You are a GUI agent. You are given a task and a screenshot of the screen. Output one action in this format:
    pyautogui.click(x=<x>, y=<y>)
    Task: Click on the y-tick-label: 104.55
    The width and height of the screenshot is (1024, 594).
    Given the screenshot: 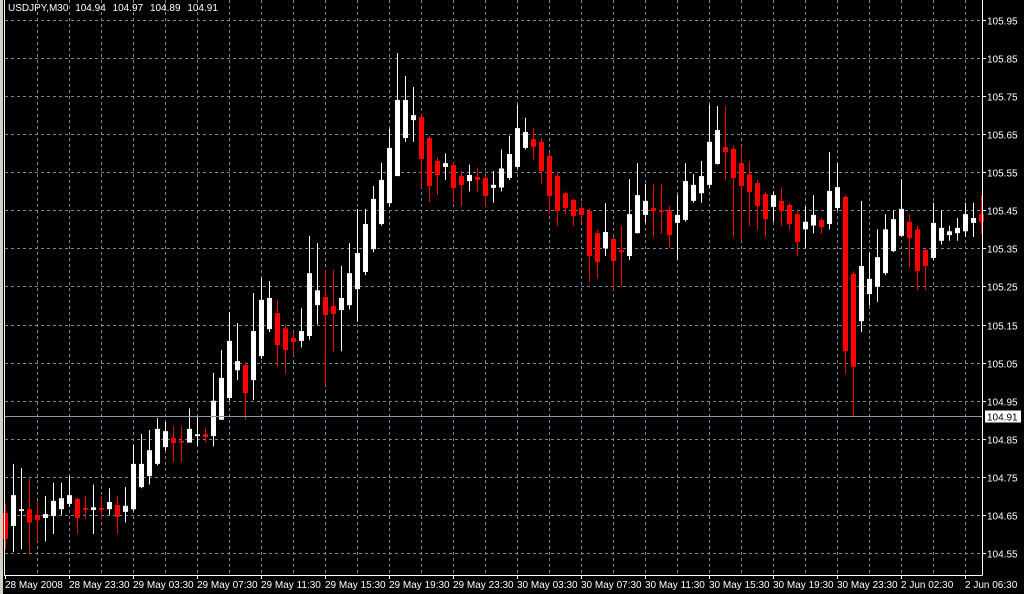 What is the action you would take?
    pyautogui.click(x=1002, y=555)
    